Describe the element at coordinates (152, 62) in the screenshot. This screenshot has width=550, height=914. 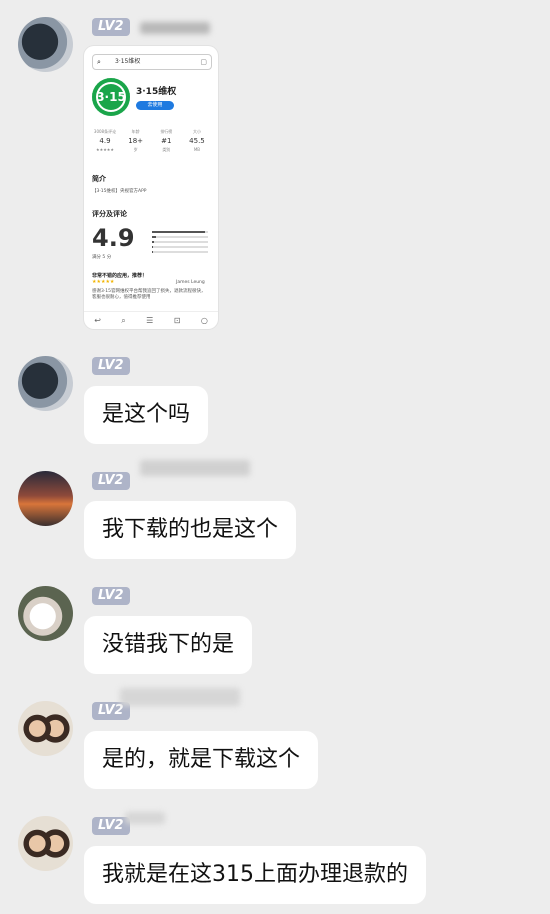
I see `search-bar: ⌕ 3·15维权 ▢` at that location.